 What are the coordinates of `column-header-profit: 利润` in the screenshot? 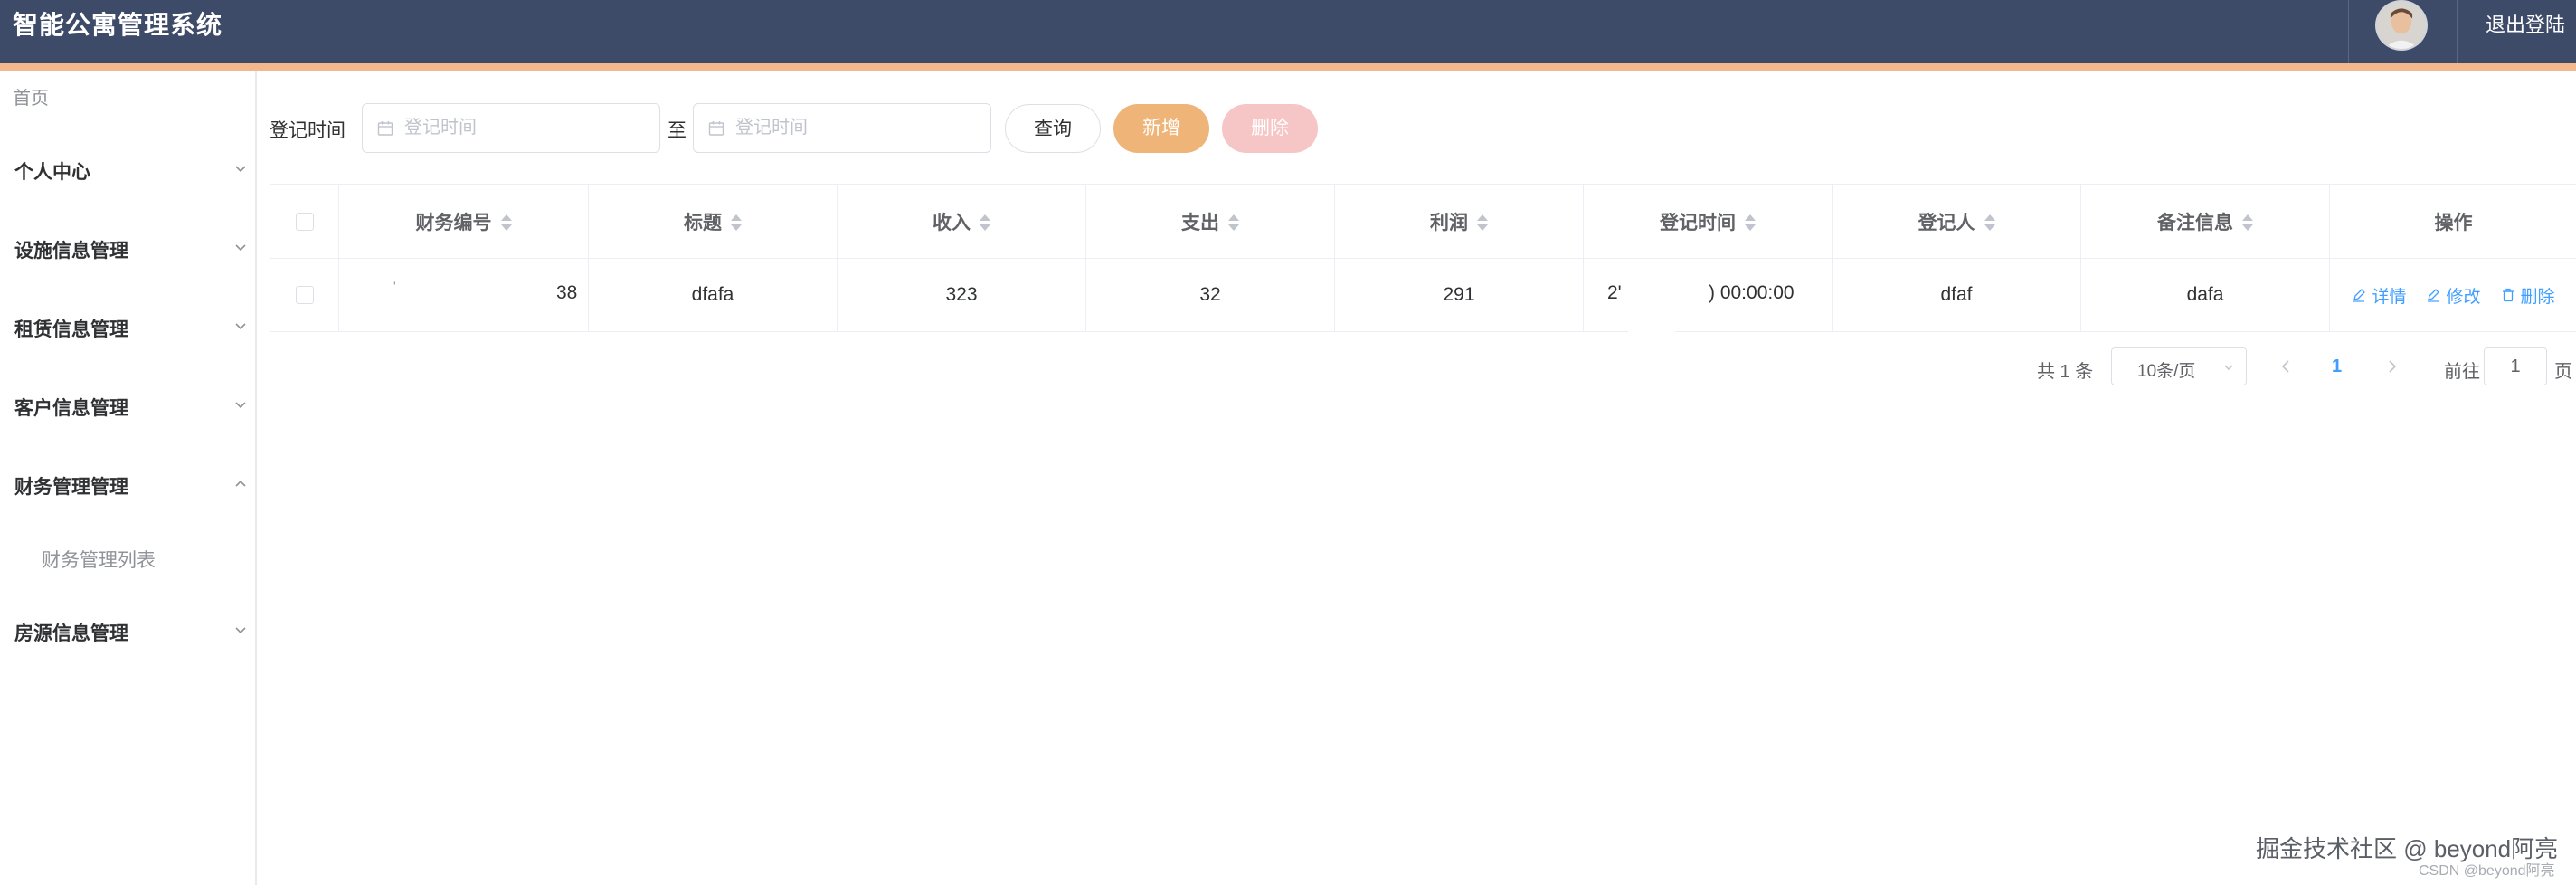 It's located at (1459, 221).